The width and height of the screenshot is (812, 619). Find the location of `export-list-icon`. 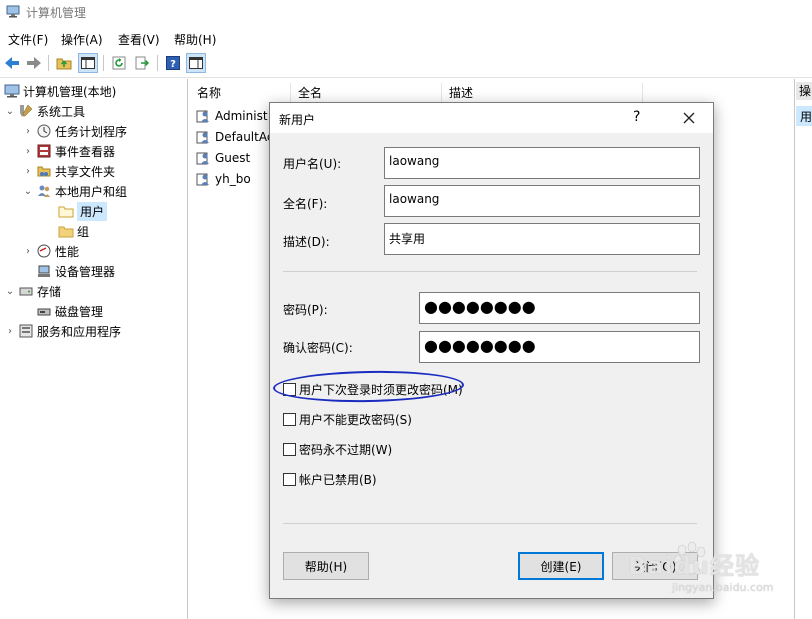

export-list-icon is located at coordinates (142, 63).